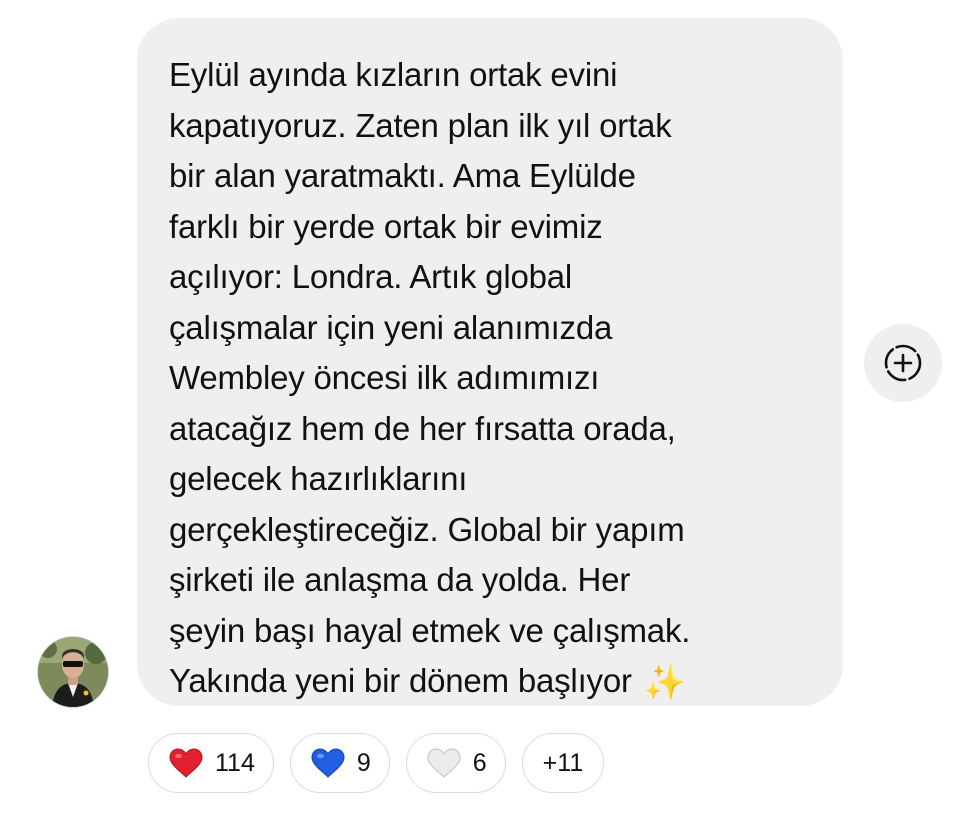 The width and height of the screenshot is (959, 815). I want to click on more-reactions-button: +11, so click(563, 763).